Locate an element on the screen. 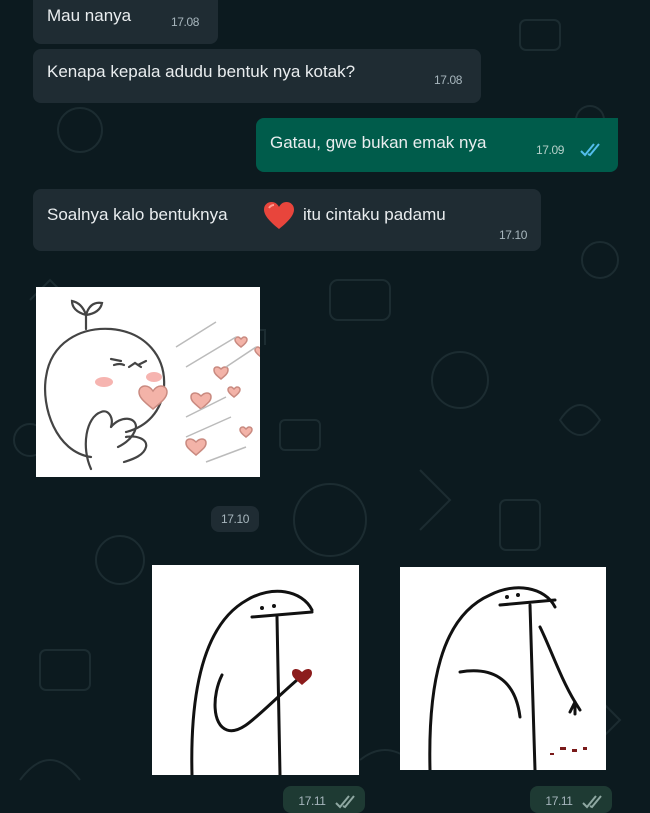  message-time: 17.09 is located at coordinates (550, 150).